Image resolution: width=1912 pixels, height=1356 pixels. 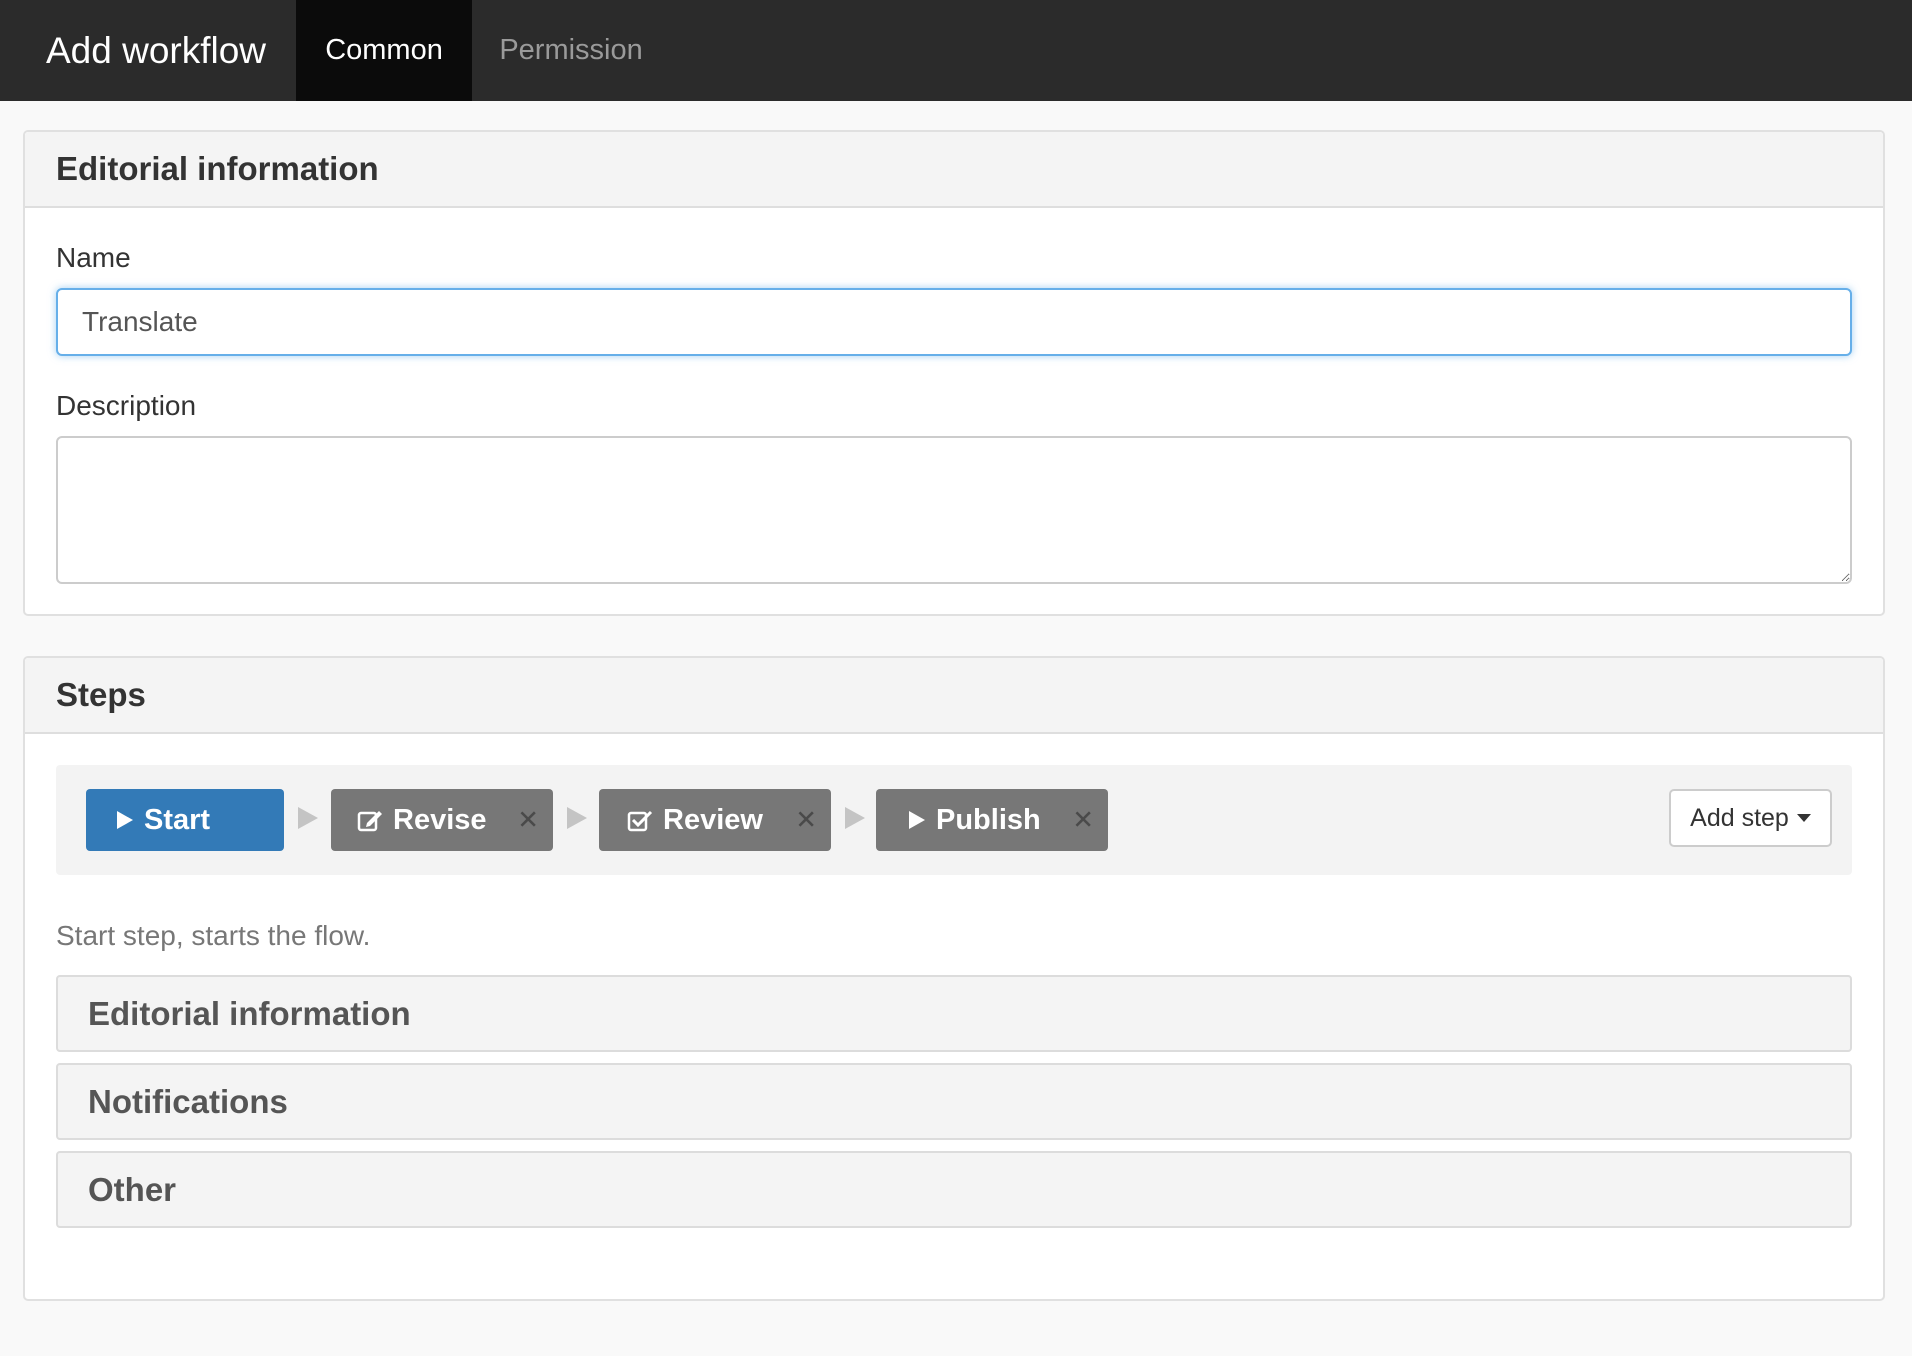 What do you see at coordinates (1803, 818) in the screenshot?
I see `caret-down-icon` at bounding box center [1803, 818].